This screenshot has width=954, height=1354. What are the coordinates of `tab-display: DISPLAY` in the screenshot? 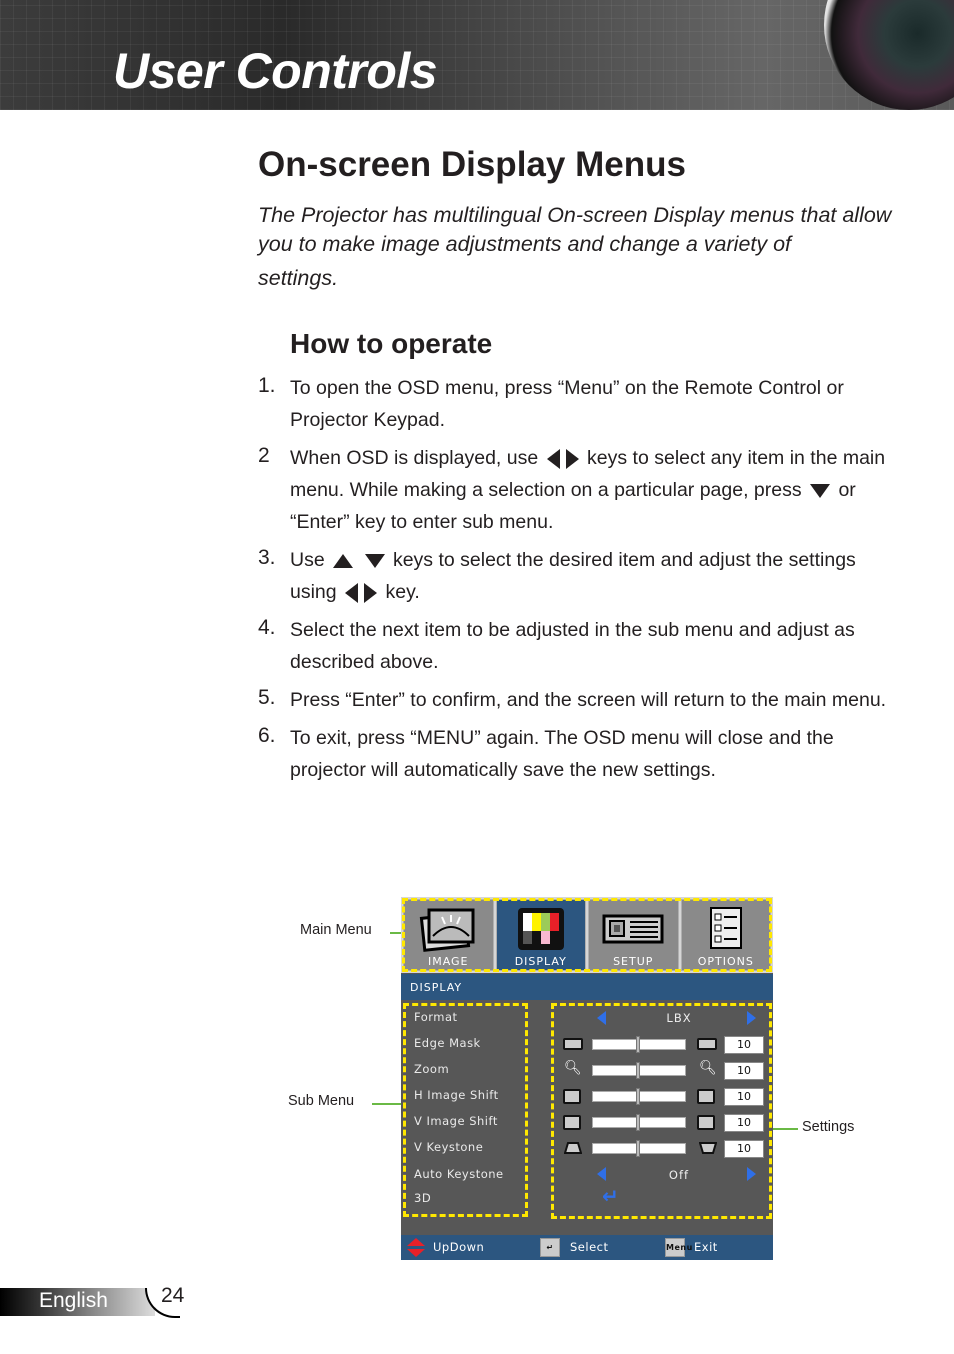 It's located at (540, 935).